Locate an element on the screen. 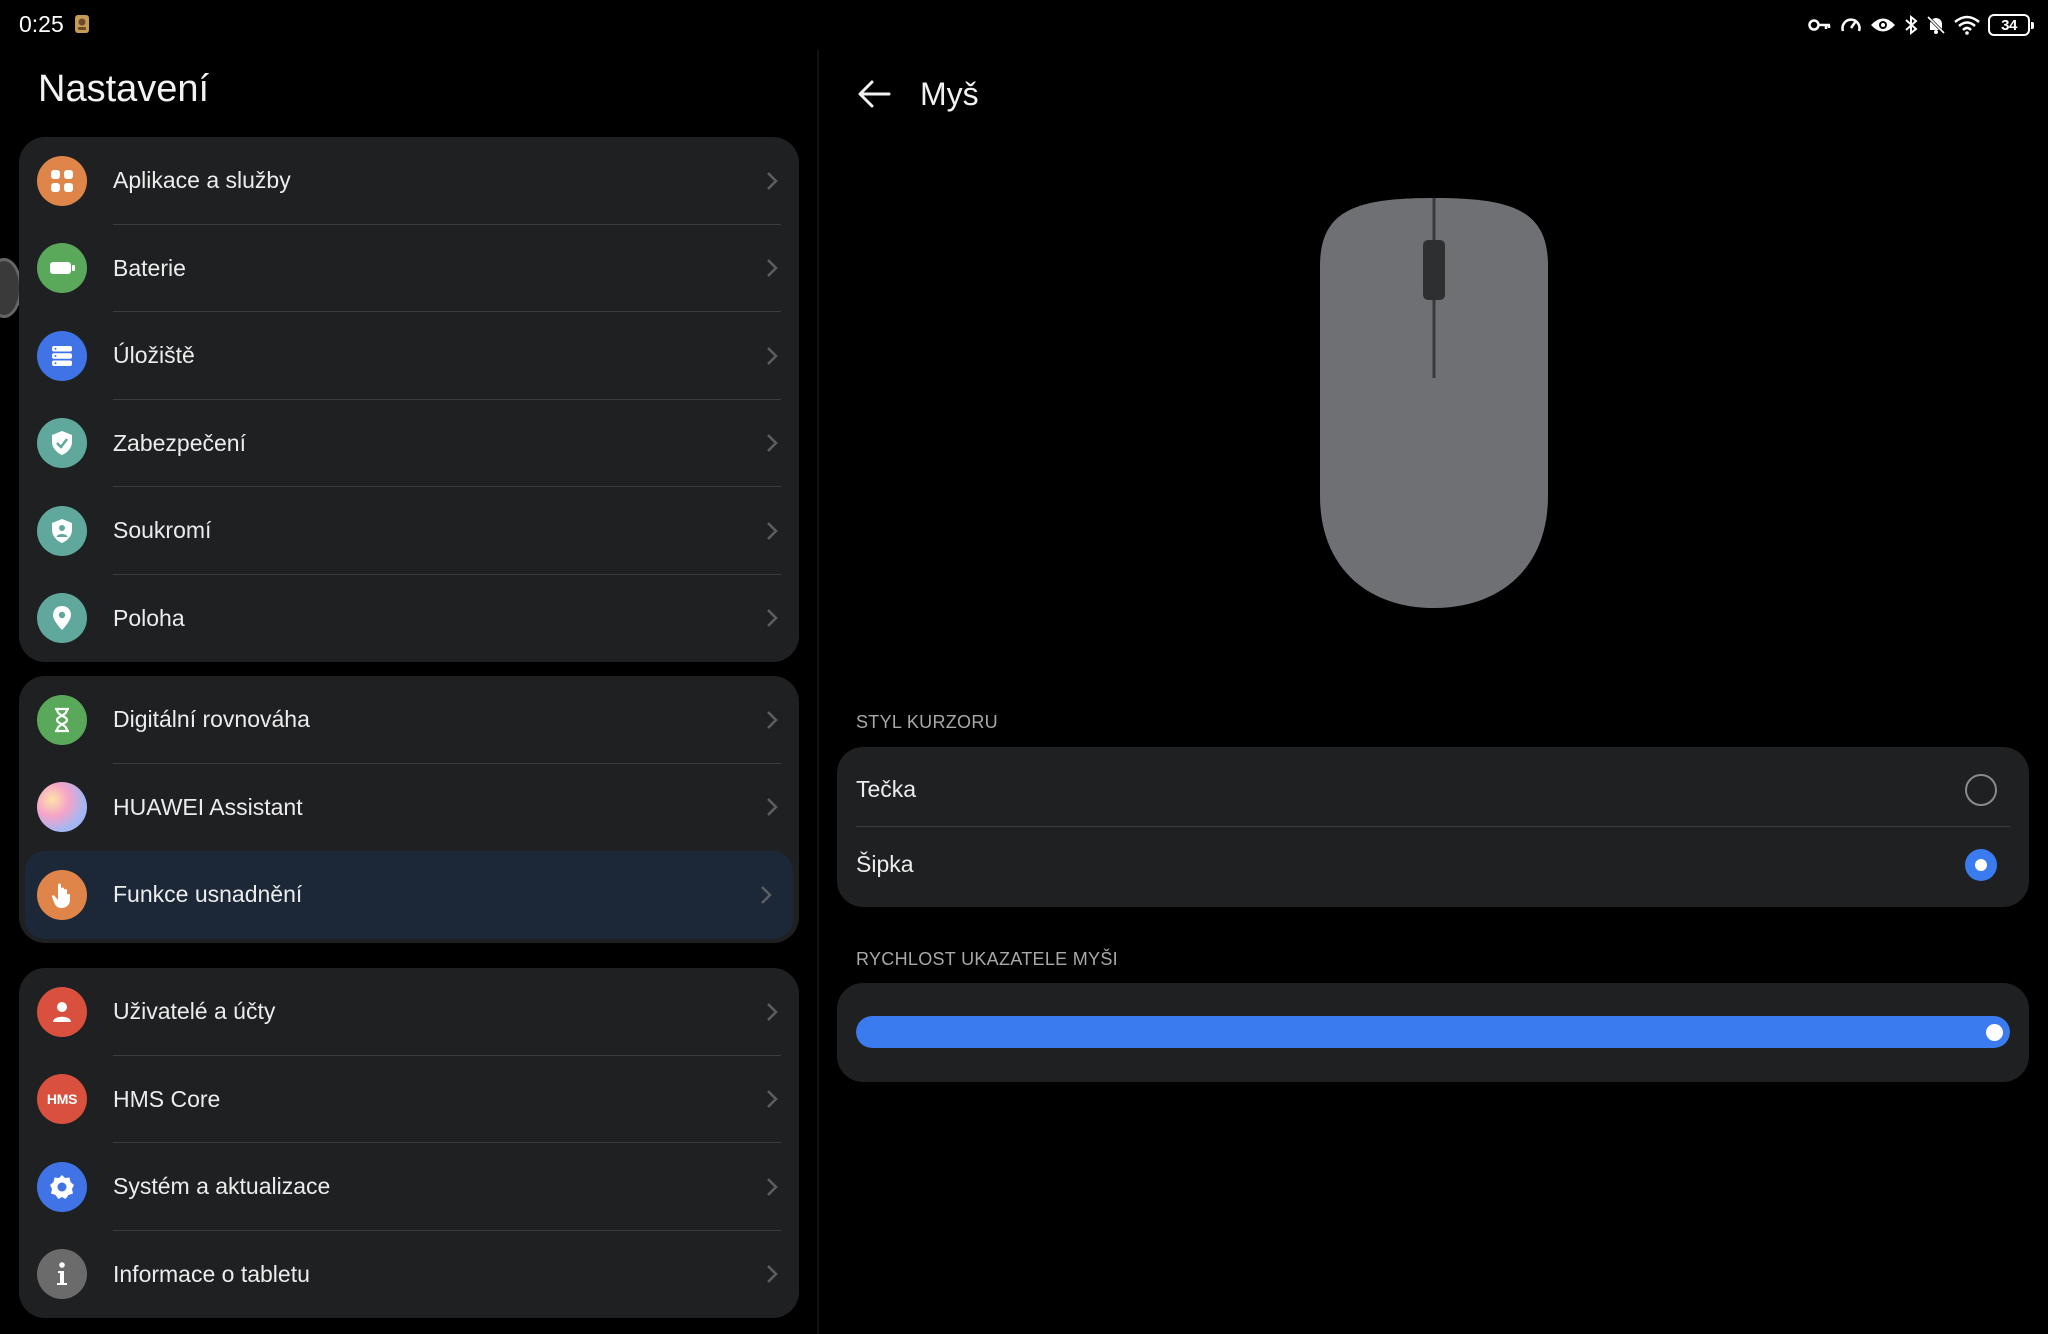 The height and width of the screenshot is (1334, 2048). info-icon is located at coordinates (62, 1274).